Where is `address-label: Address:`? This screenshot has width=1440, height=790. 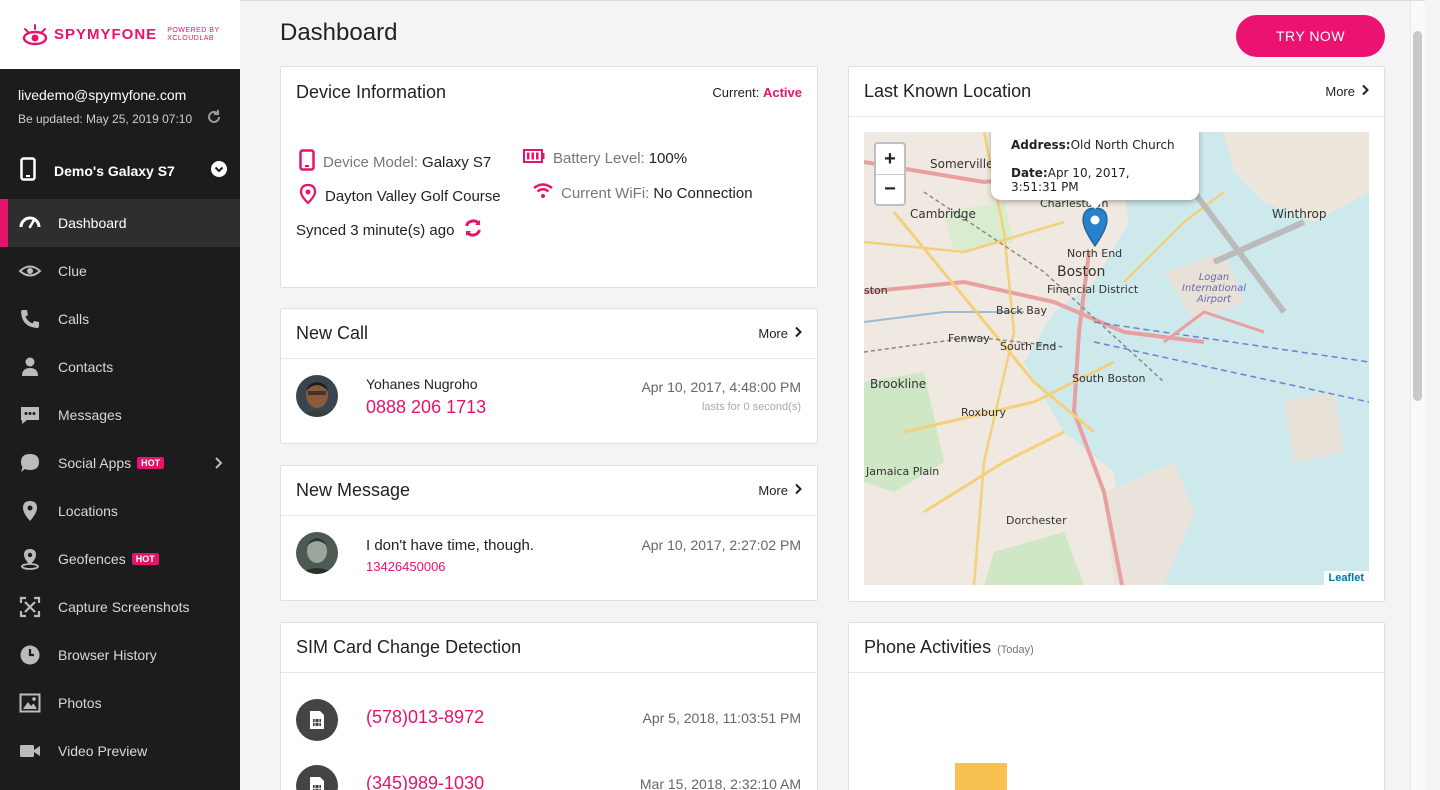
address-label: Address: is located at coordinates (1041, 145).